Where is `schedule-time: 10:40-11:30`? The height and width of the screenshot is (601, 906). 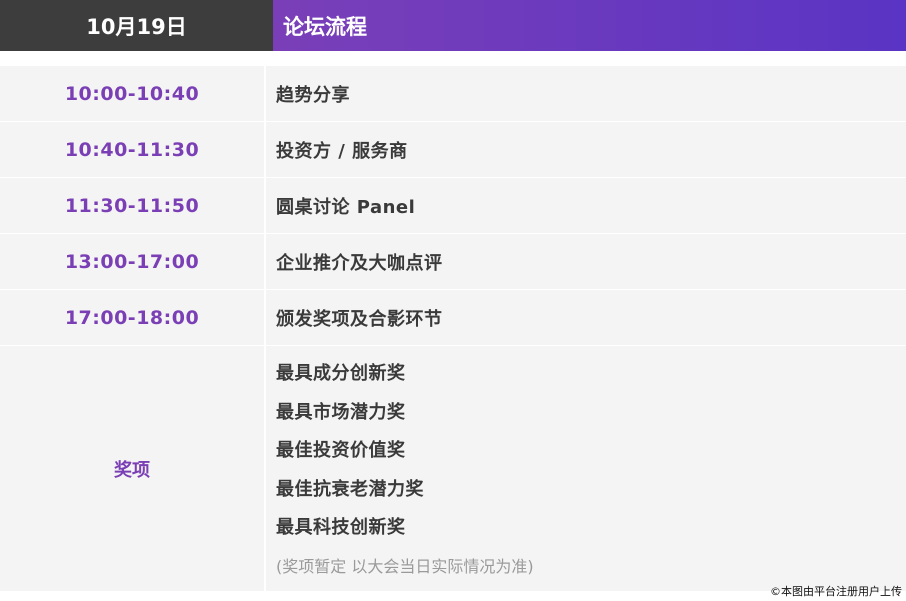 schedule-time: 10:40-11:30 is located at coordinates (133, 149).